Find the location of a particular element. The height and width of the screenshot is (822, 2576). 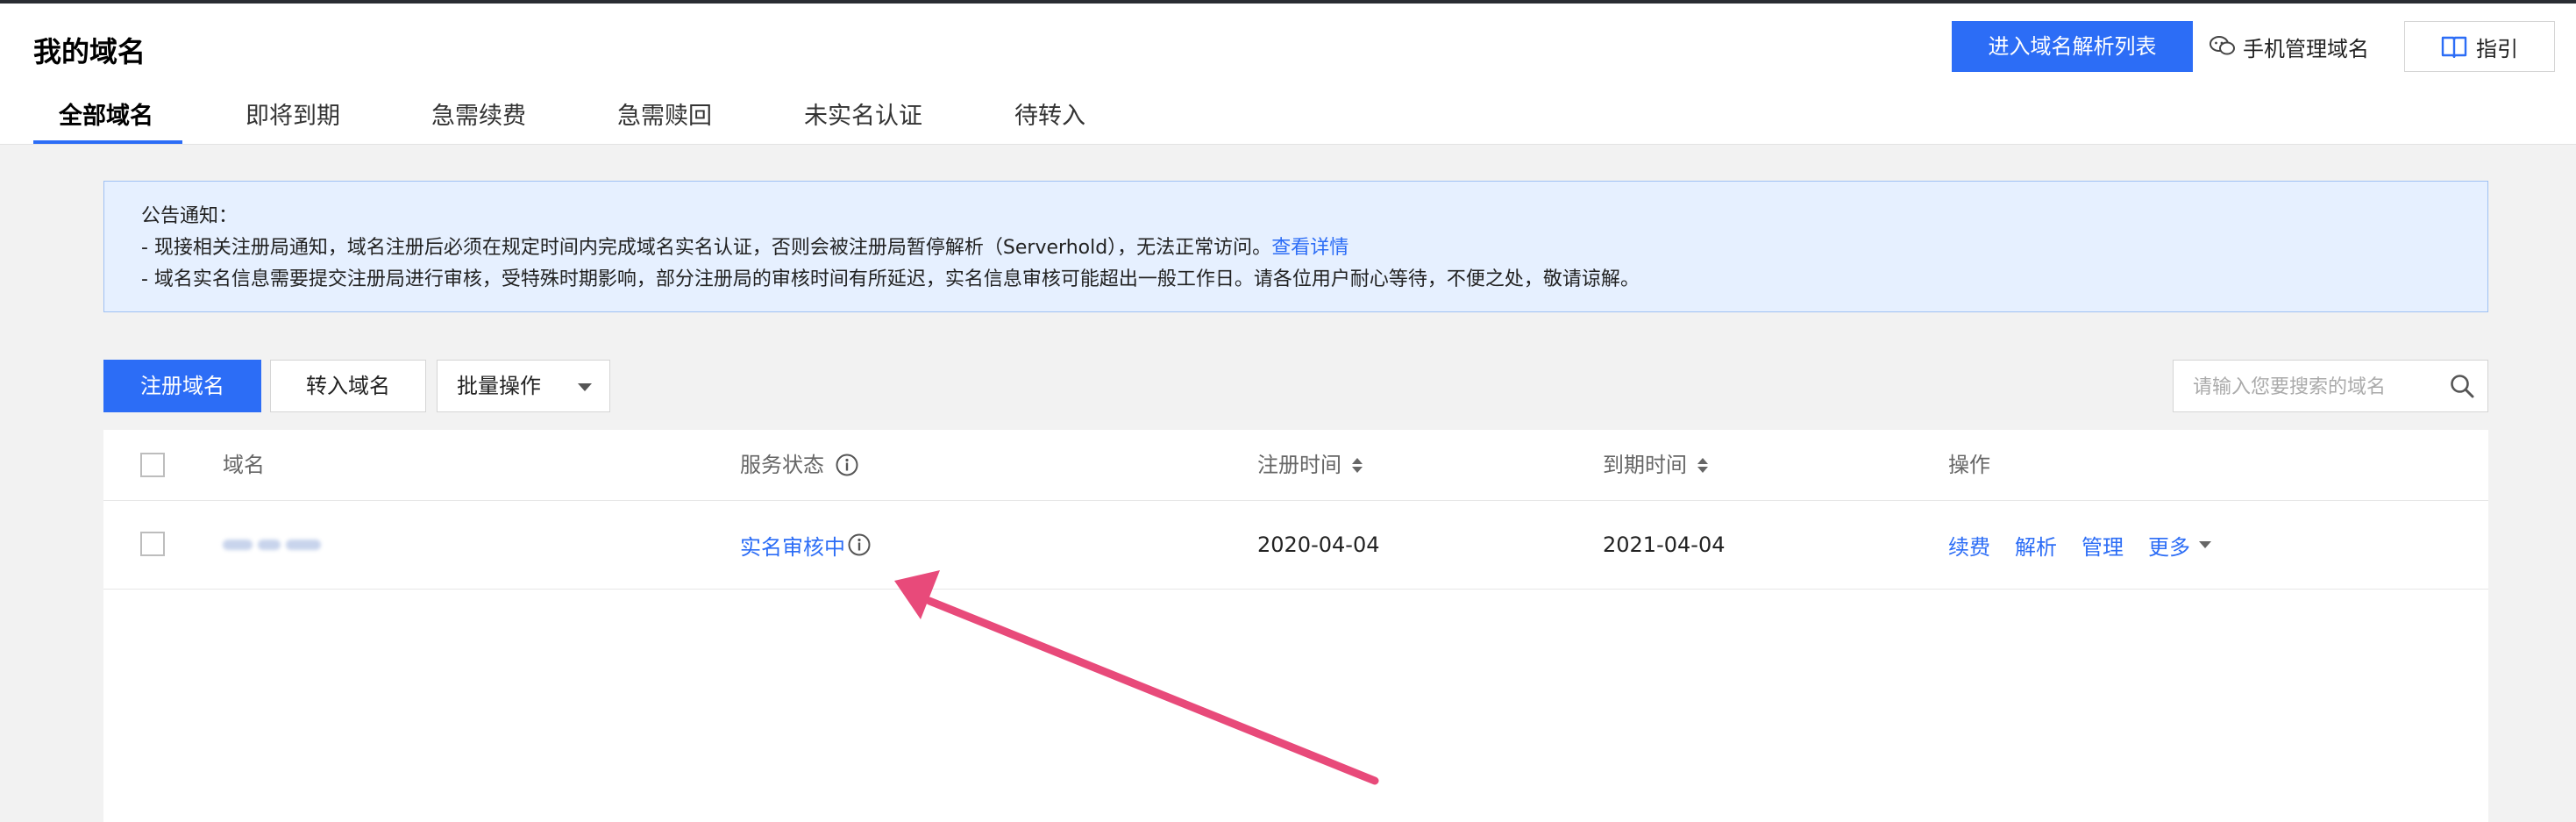

expire-time-cell: 2021-04-04 is located at coordinates (1664, 545).